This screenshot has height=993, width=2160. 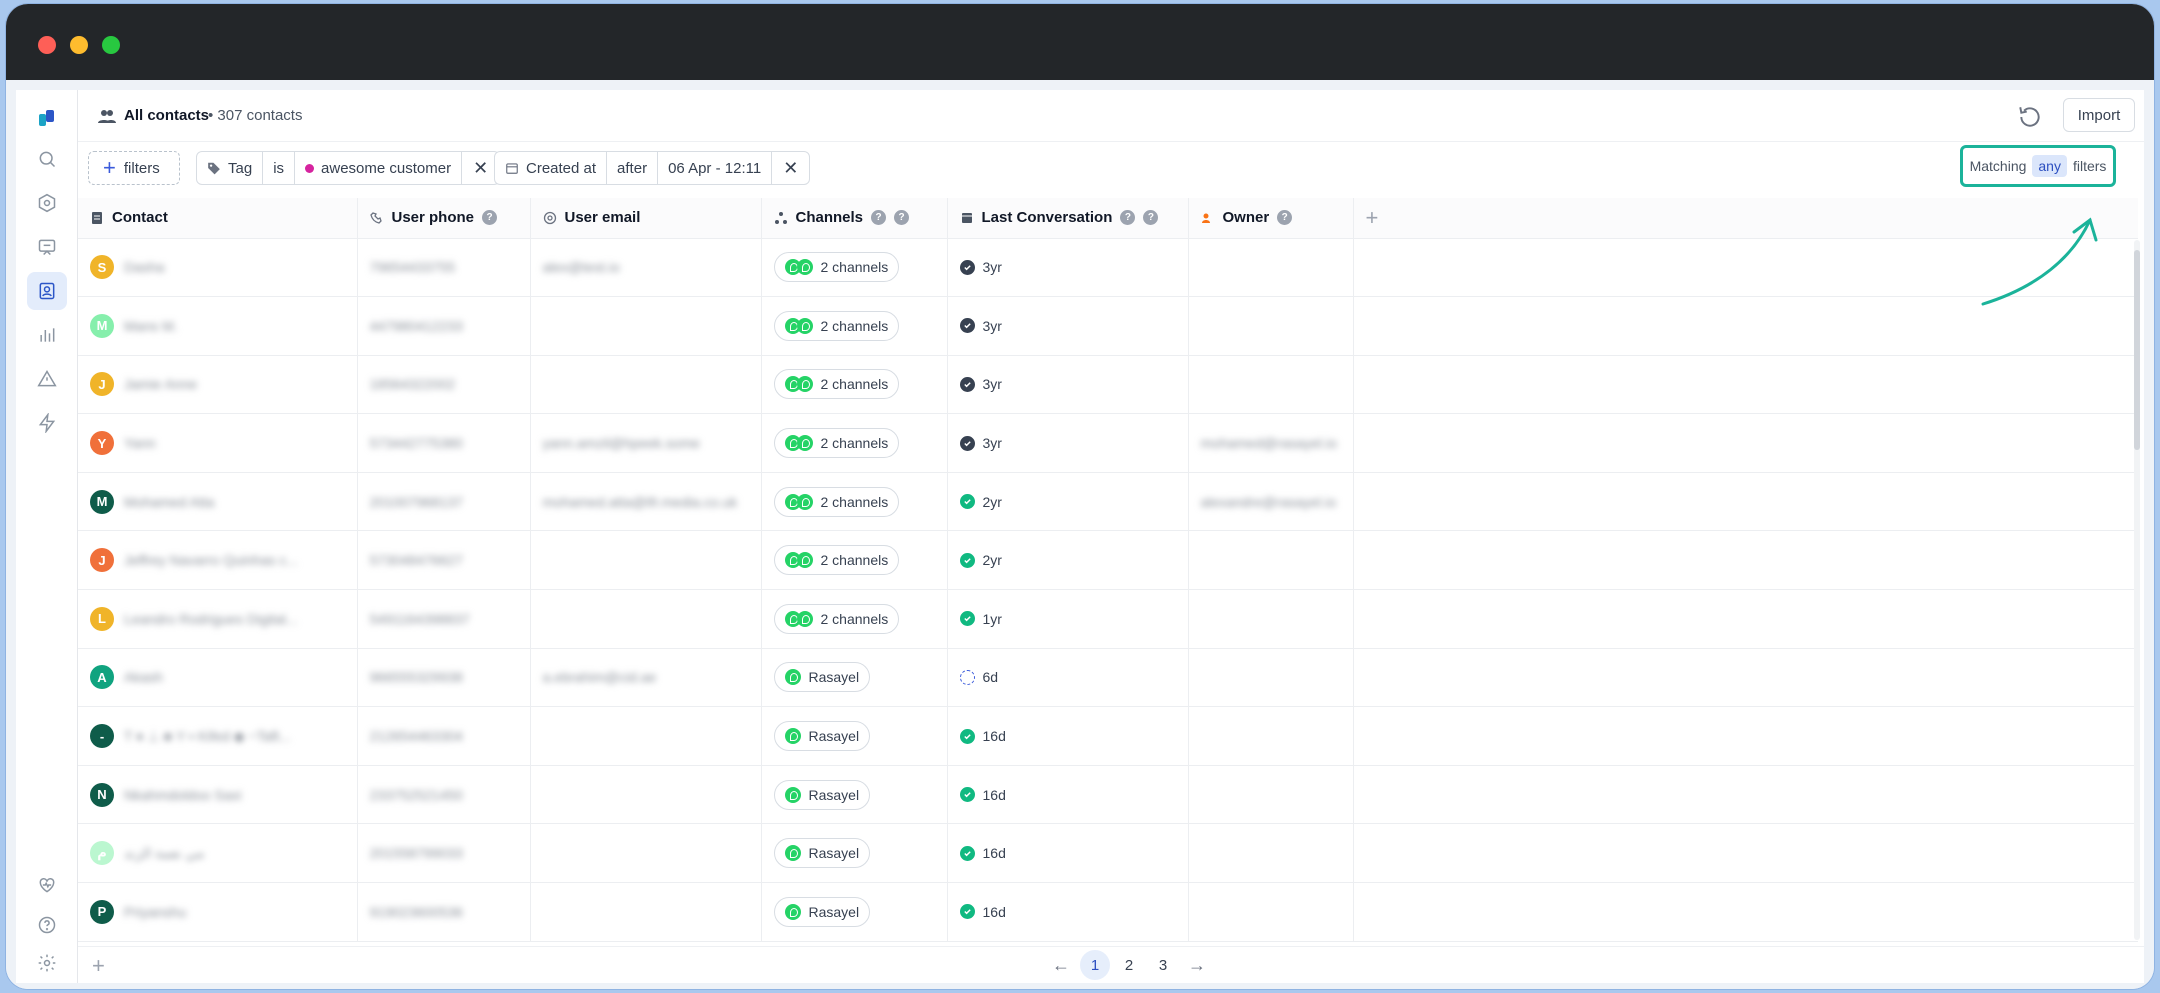 I want to click on last-conversation-cell: 2yr, so click(x=1068, y=560).